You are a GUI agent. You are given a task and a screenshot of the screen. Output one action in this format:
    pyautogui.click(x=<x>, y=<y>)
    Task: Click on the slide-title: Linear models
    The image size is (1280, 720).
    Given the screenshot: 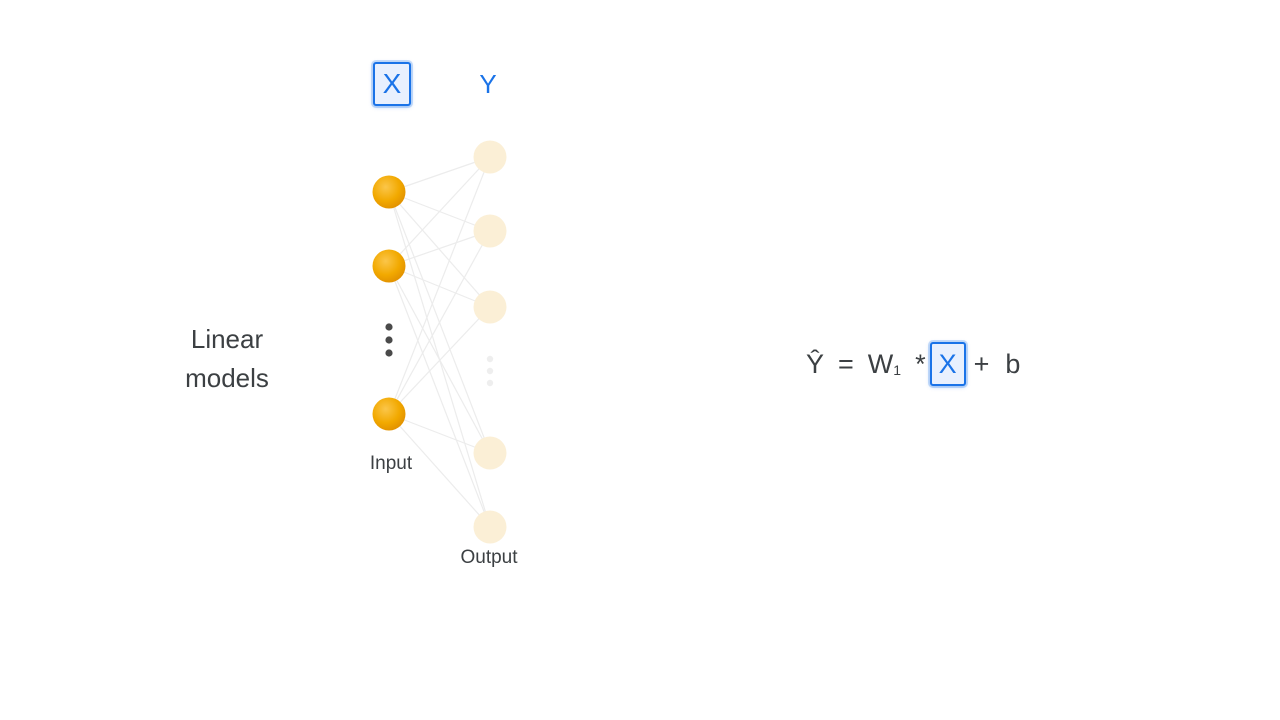 What is the action you would take?
    pyautogui.click(x=227, y=359)
    